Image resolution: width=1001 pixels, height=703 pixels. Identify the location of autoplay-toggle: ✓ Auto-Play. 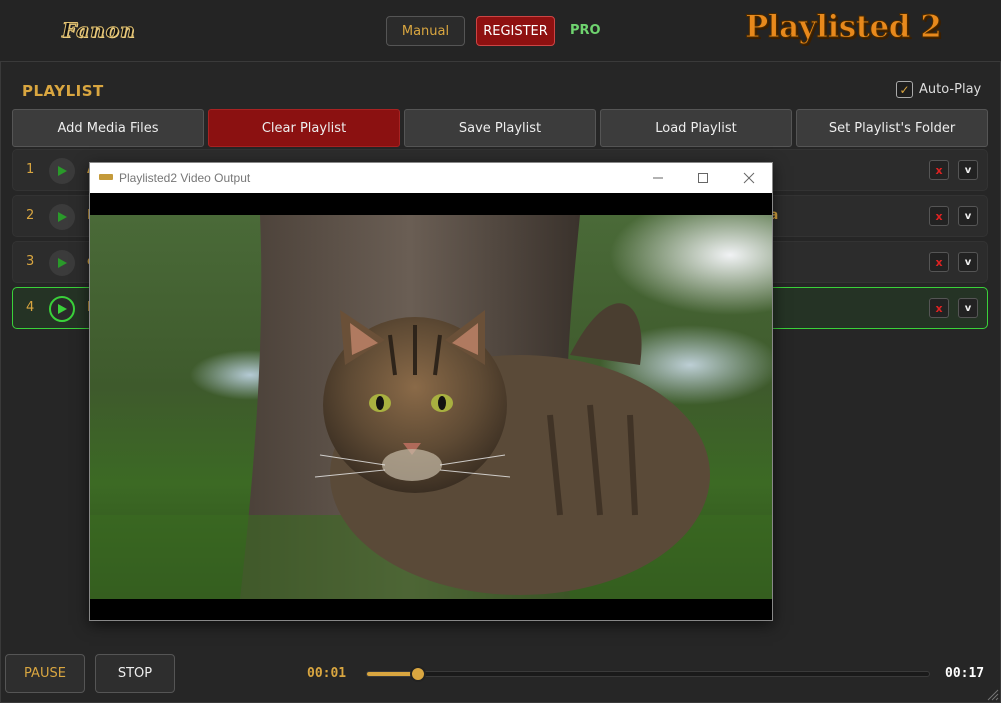
(938, 89).